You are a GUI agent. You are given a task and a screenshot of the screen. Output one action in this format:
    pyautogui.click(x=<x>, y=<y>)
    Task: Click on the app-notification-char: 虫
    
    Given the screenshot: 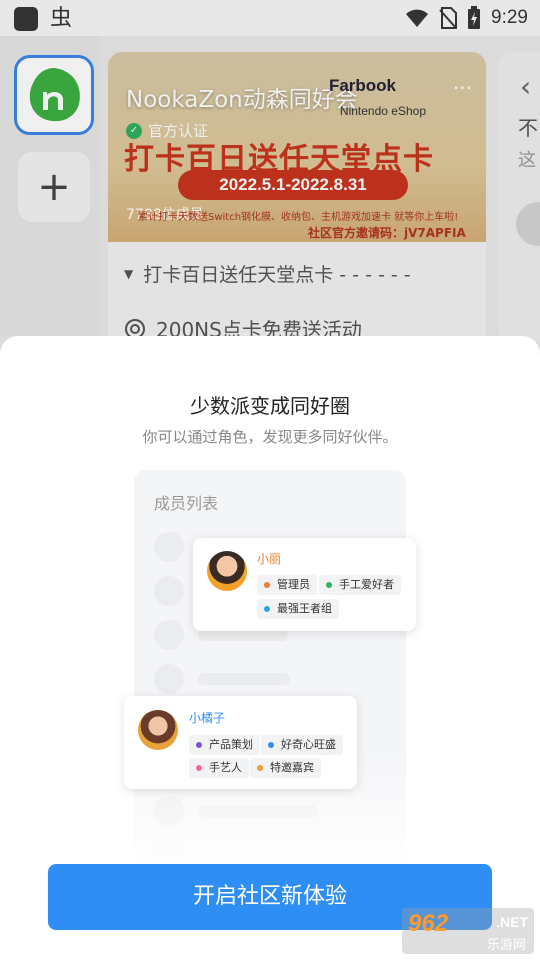 What is the action you would take?
    pyautogui.click(x=61, y=18)
    